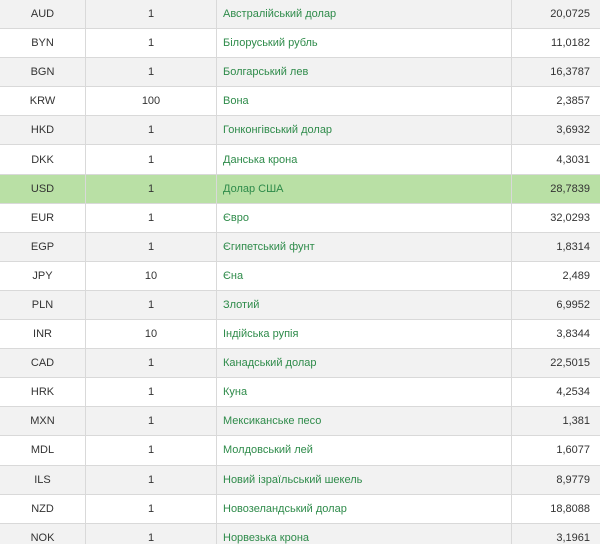 The image size is (600, 544). I want to click on currency-code: JPY, so click(43, 275).